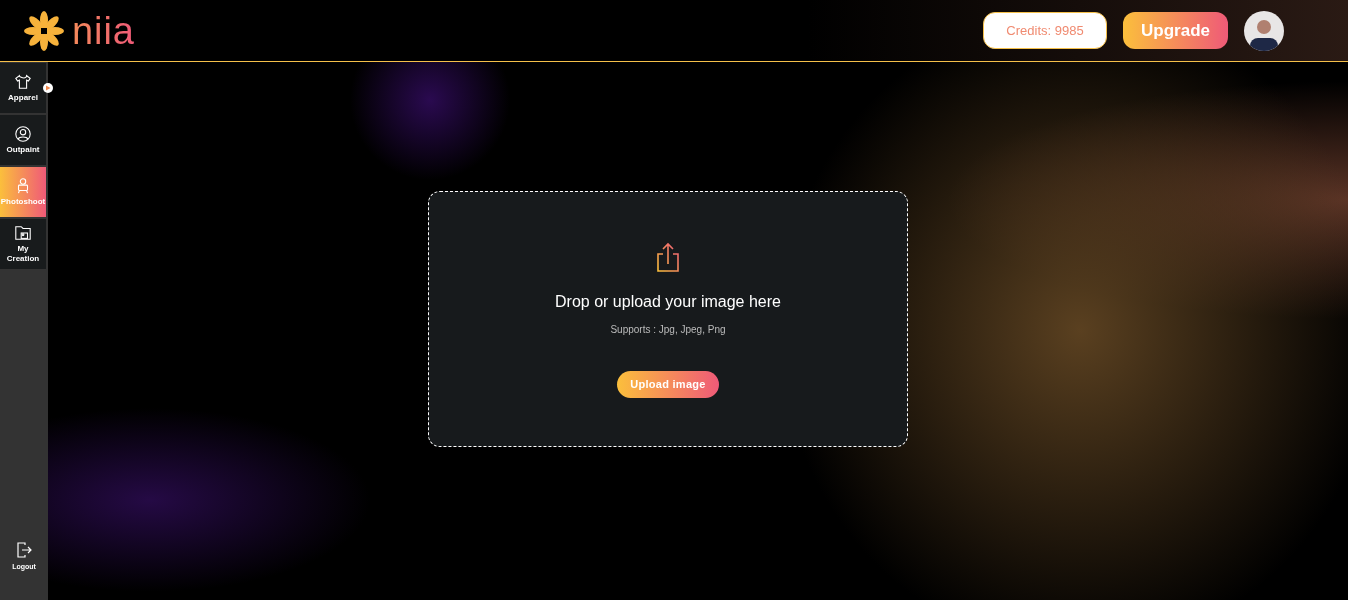 Image resolution: width=1348 pixels, height=600 pixels. Describe the element at coordinates (48, 88) in the screenshot. I see `expand-toggle-icon` at that location.